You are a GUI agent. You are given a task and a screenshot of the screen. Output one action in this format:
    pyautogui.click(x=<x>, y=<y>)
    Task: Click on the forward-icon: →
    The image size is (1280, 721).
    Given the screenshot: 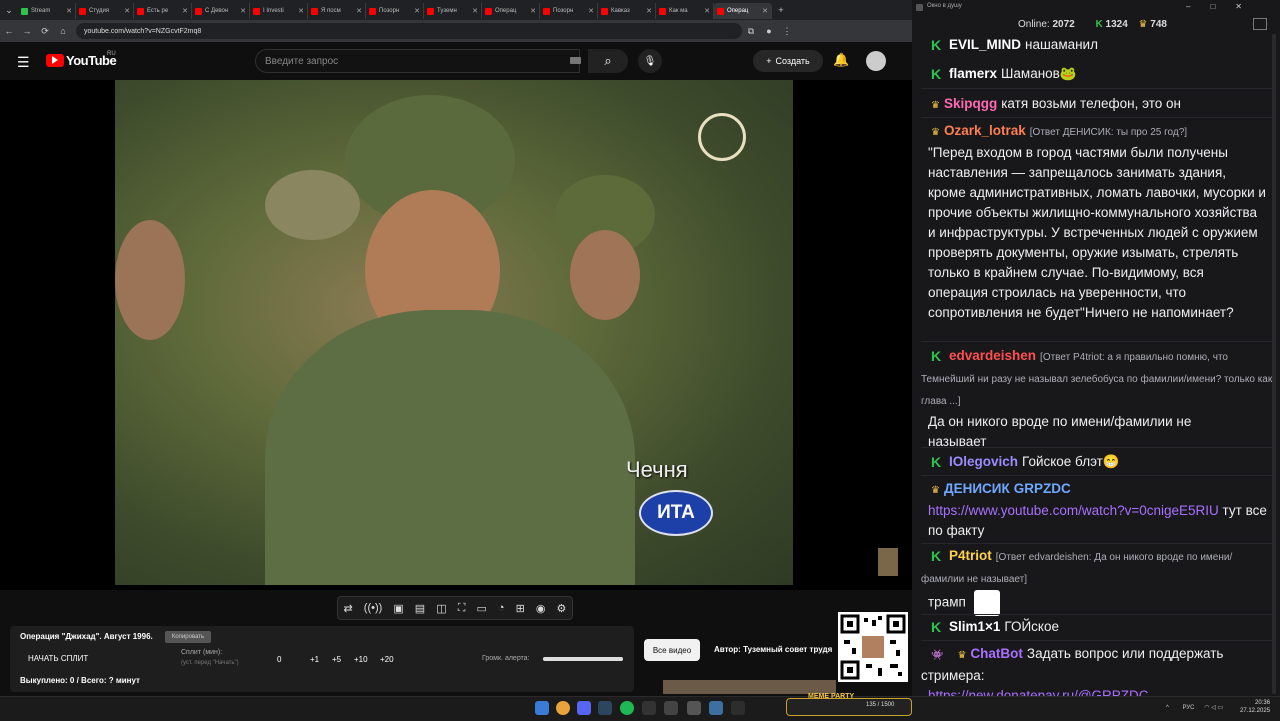 What is the action you would take?
    pyautogui.click(x=27, y=31)
    